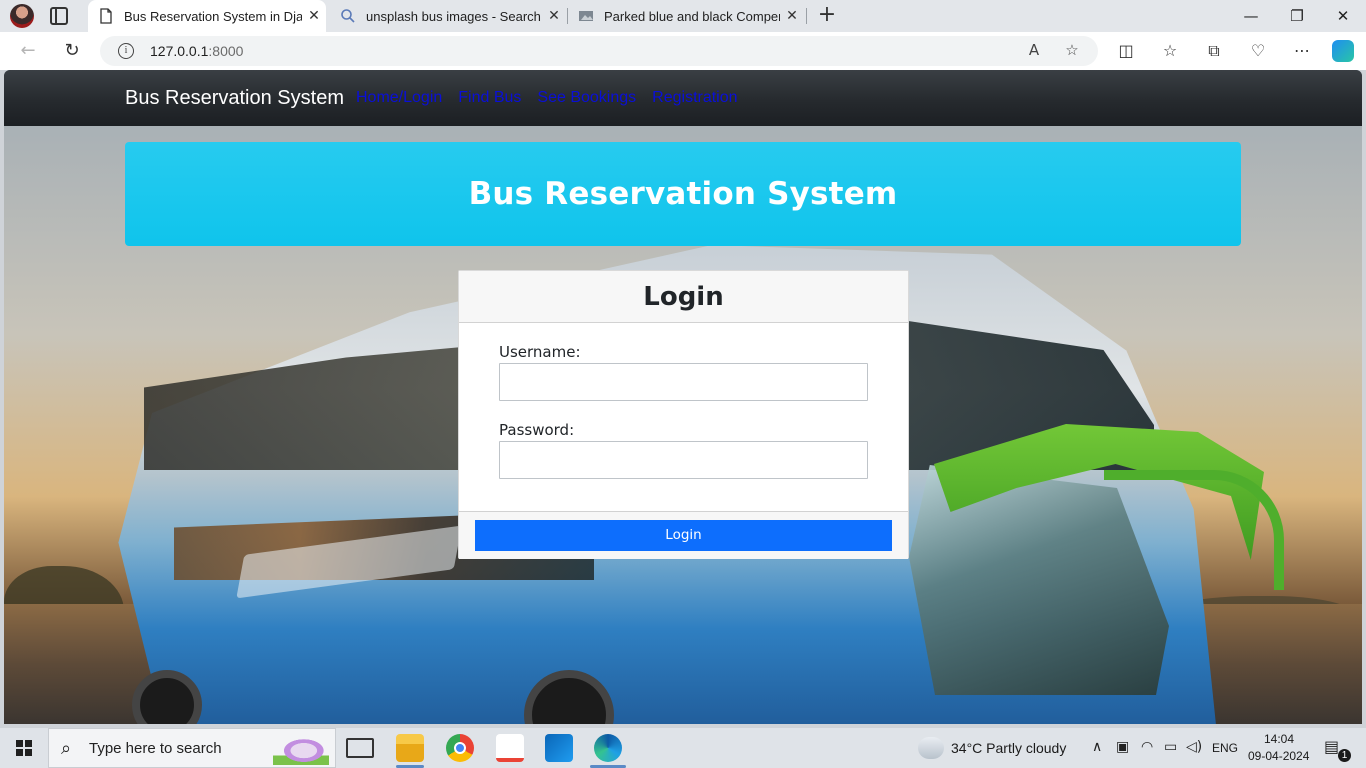 The width and height of the screenshot is (1366, 768). Describe the element at coordinates (1297, 16) in the screenshot. I see `restore-button: ❐` at that location.